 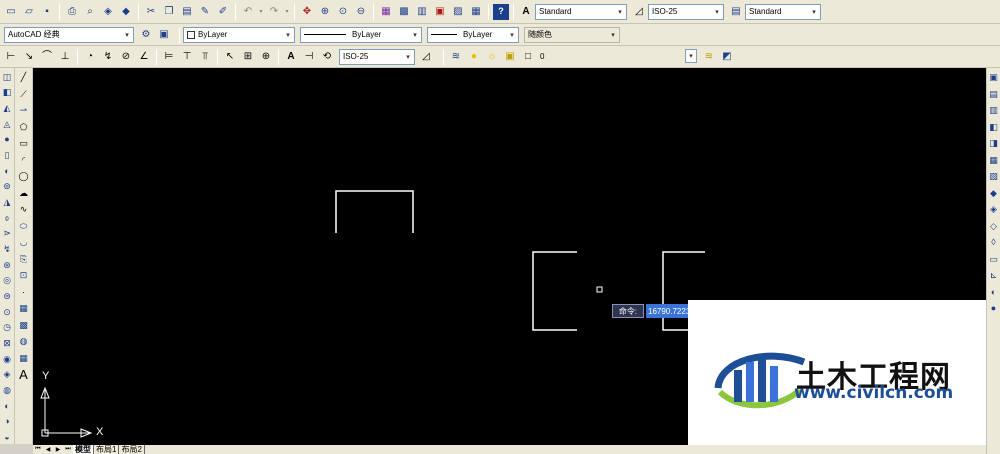 What do you see at coordinates (72, 12) in the screenshot?
I see `plot-icon: ⎙` at bounding box center [72, 12].